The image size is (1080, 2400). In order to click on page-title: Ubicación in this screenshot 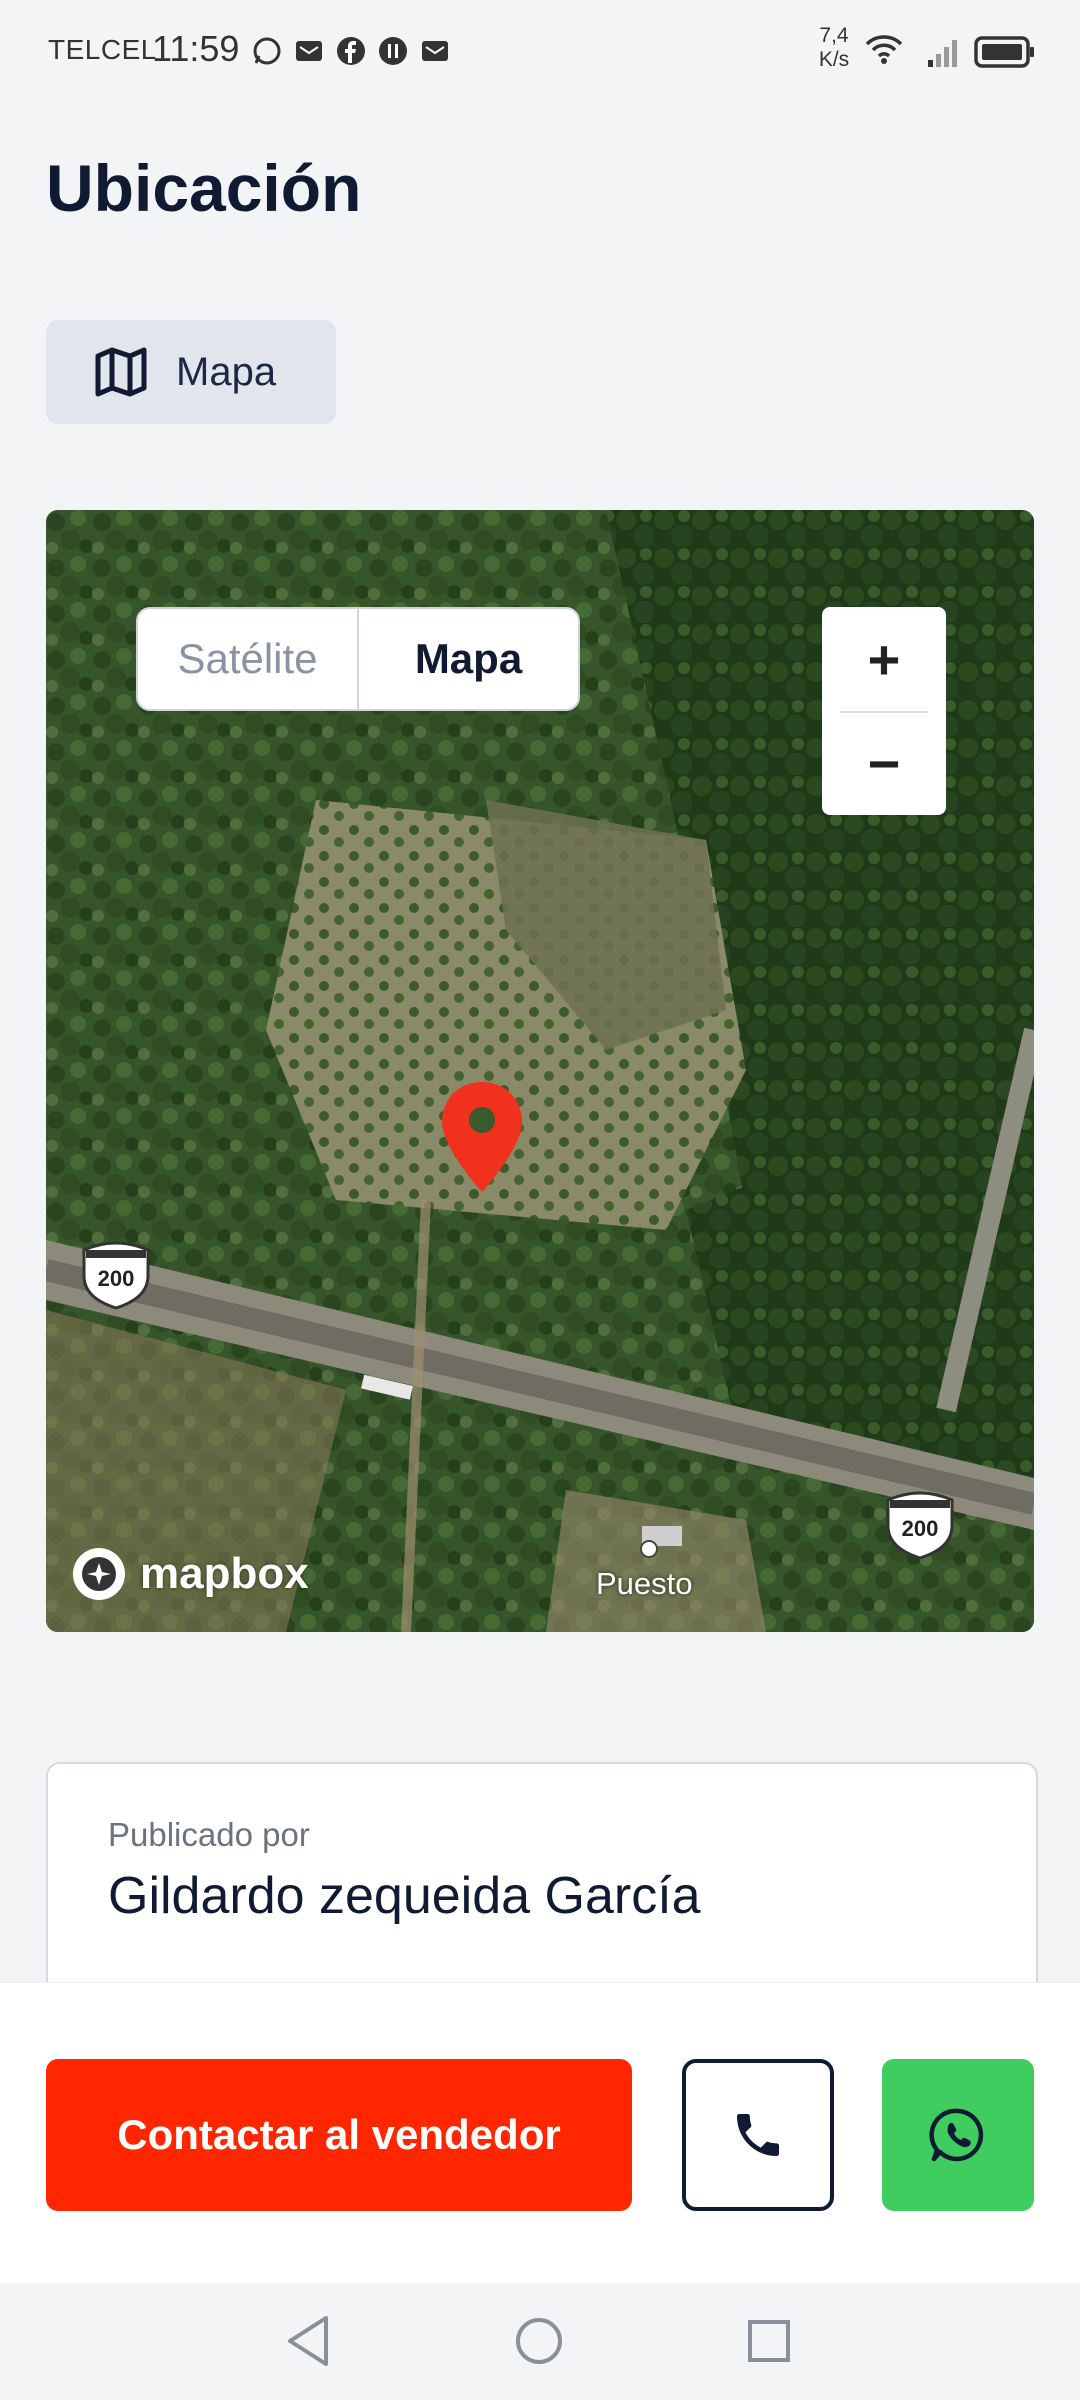, I will do `click(204, 188)`.